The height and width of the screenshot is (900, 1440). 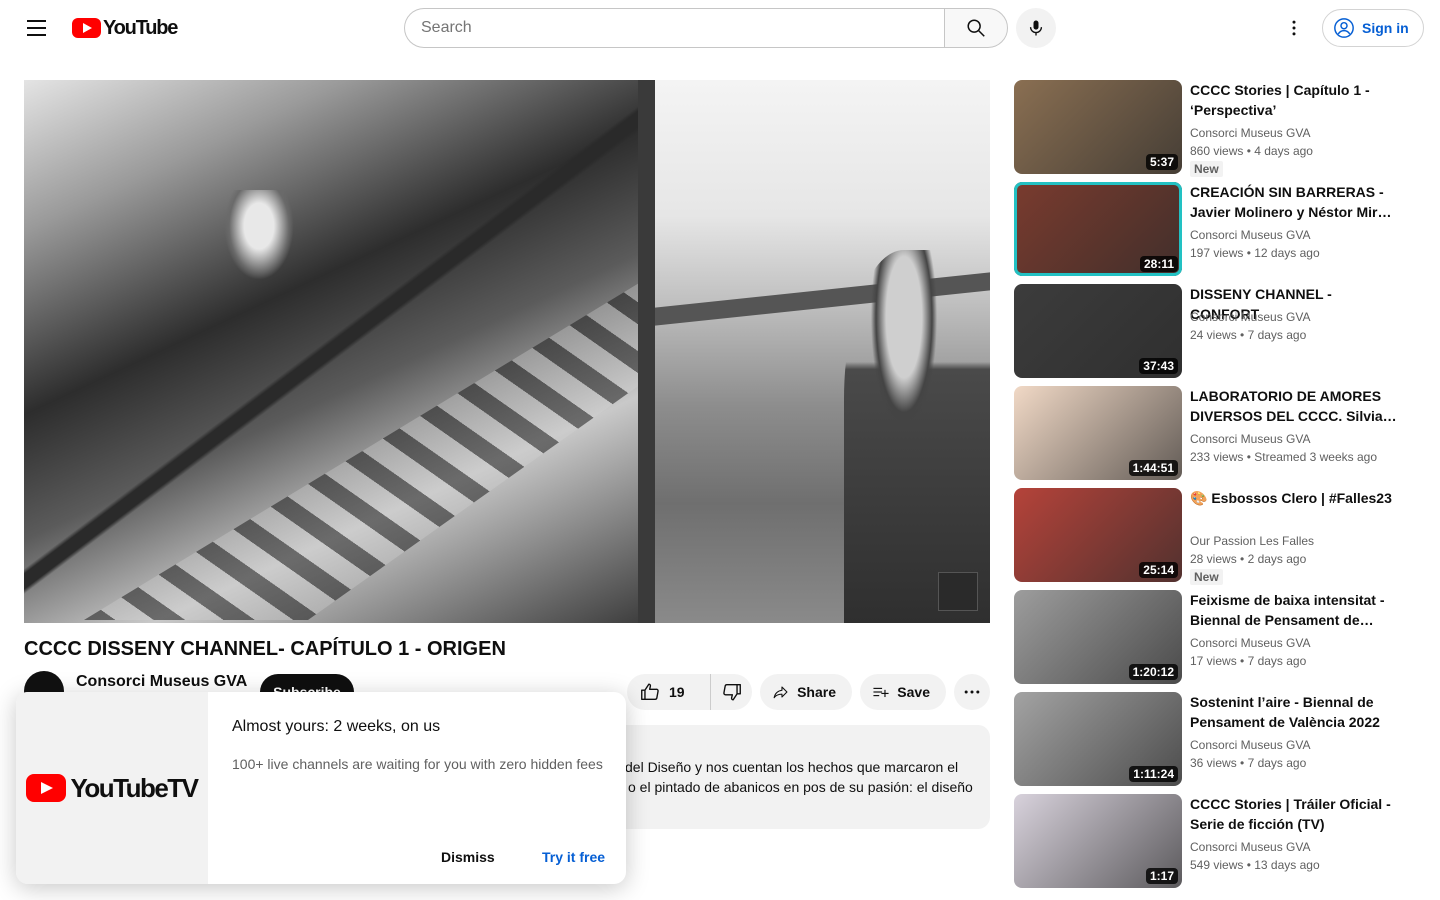 I want to click on try-it-free-button: Try it free, so click(x=573, y=857).